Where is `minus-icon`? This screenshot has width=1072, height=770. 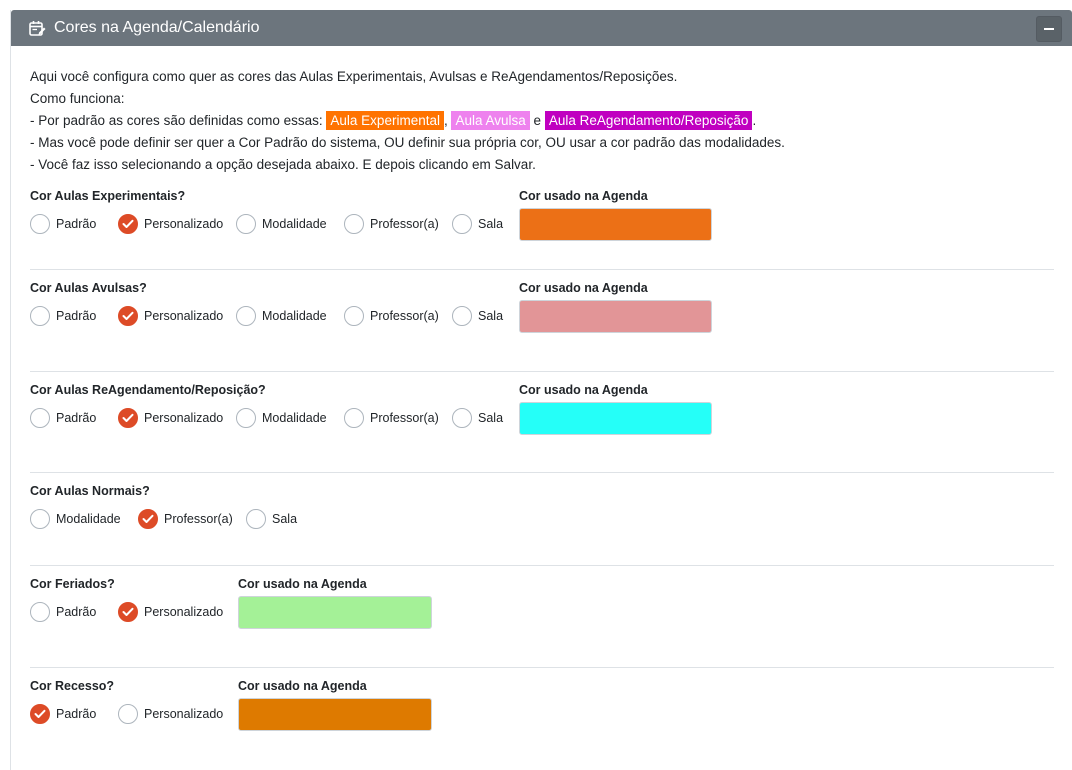
minus-icon is located at coordinates (1049, 29).